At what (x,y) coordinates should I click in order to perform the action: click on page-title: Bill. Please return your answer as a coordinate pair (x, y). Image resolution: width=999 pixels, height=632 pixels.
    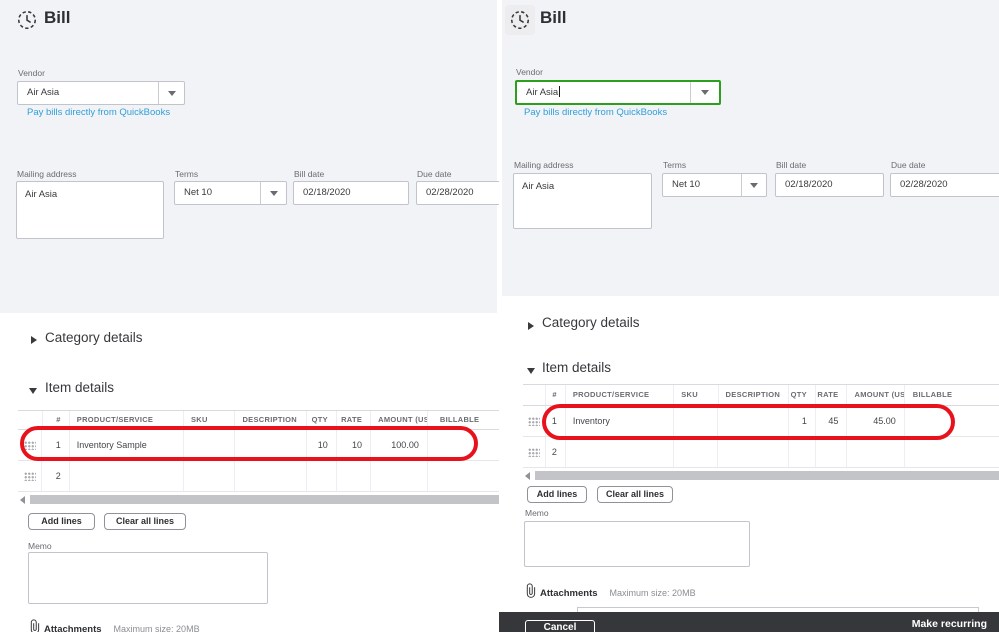
    Looking at the image, I should click on (553, 17).